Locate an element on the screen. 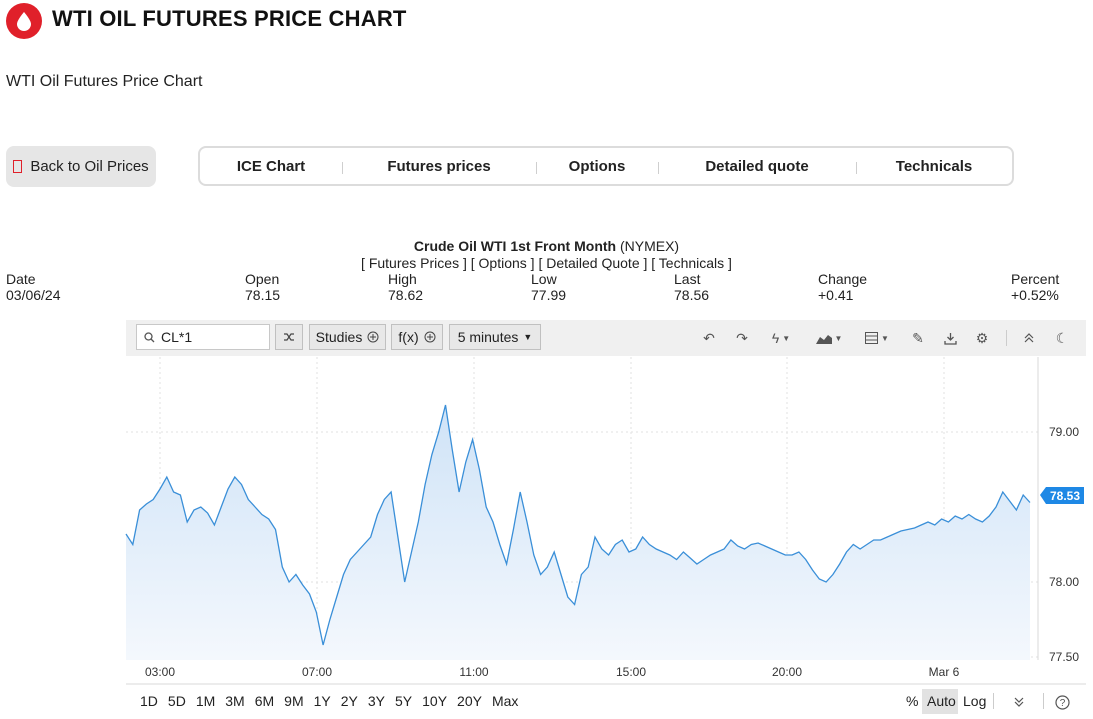 This screenshot has height=719, width=1093. range-1m: 1M is located at coordinates (205, 701).